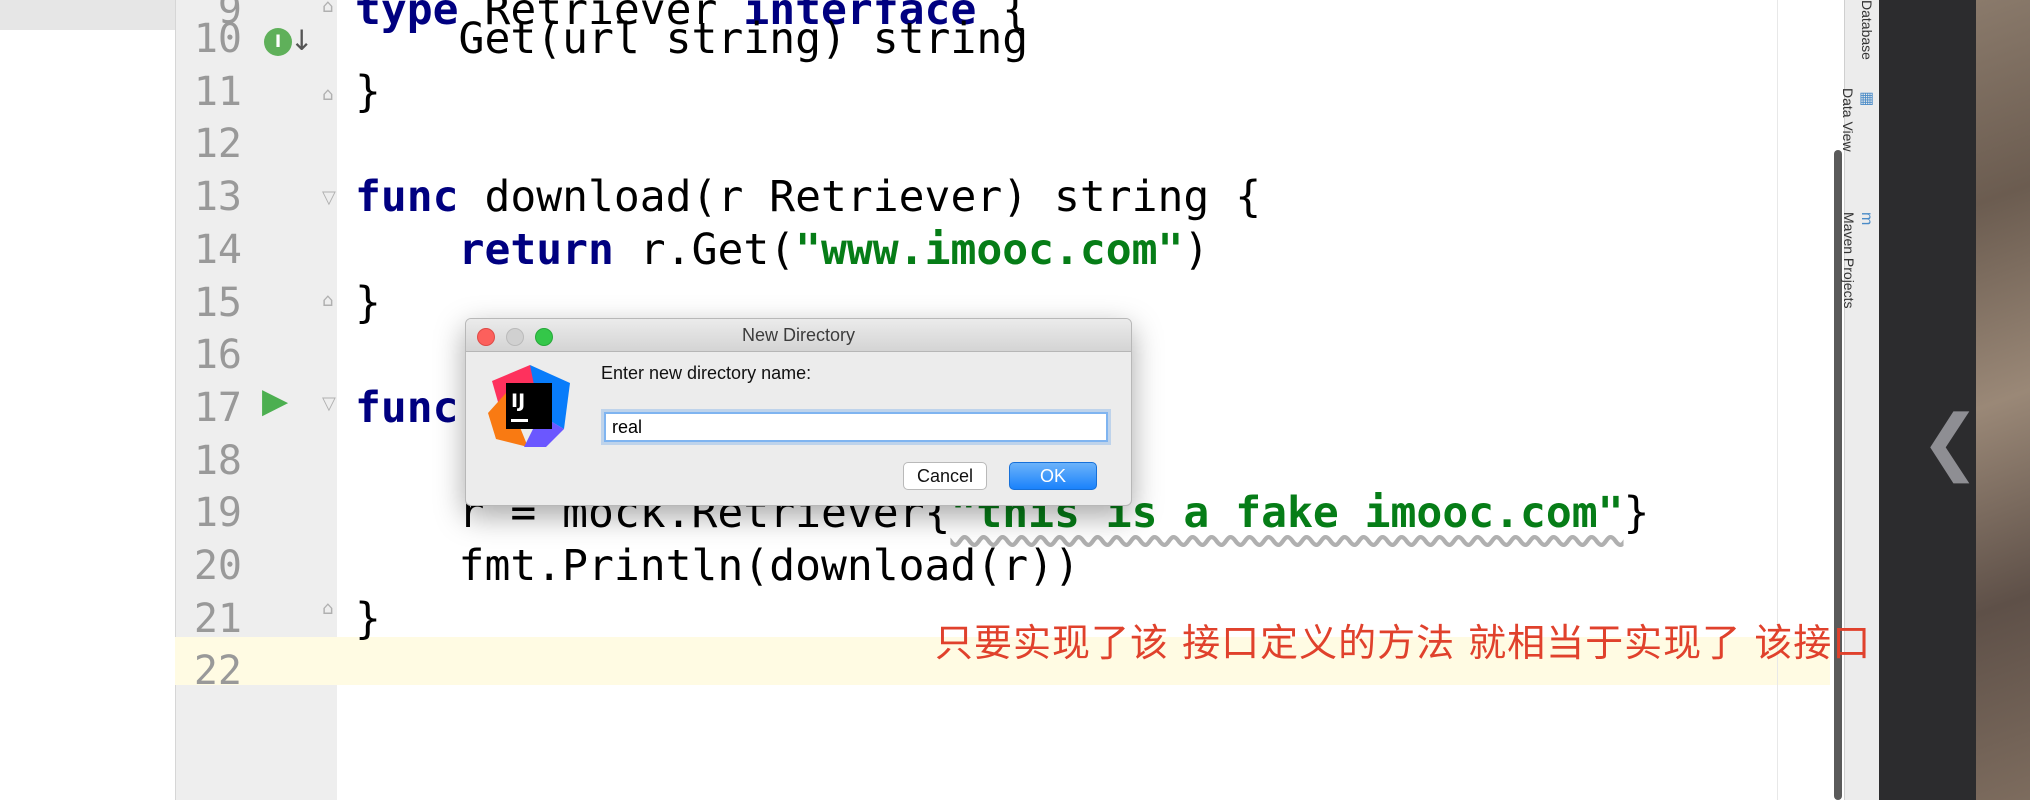  Describe the element at coordinates (1196, 250) in the screenshot. I see `code-token: )` at that location.